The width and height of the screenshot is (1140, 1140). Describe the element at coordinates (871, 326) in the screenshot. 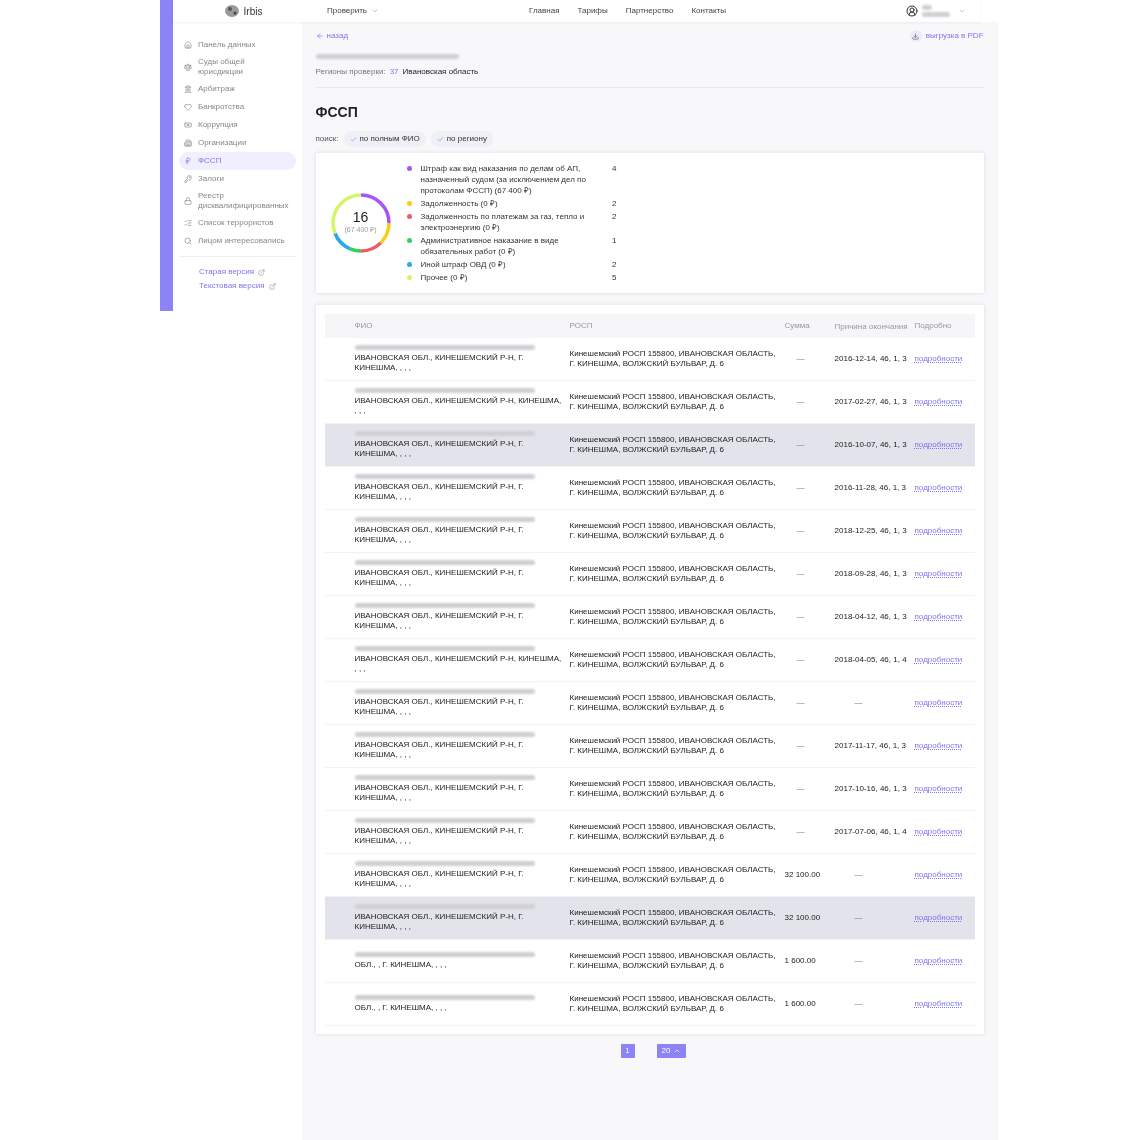

I see `column-header: Причина окончания` at that location.